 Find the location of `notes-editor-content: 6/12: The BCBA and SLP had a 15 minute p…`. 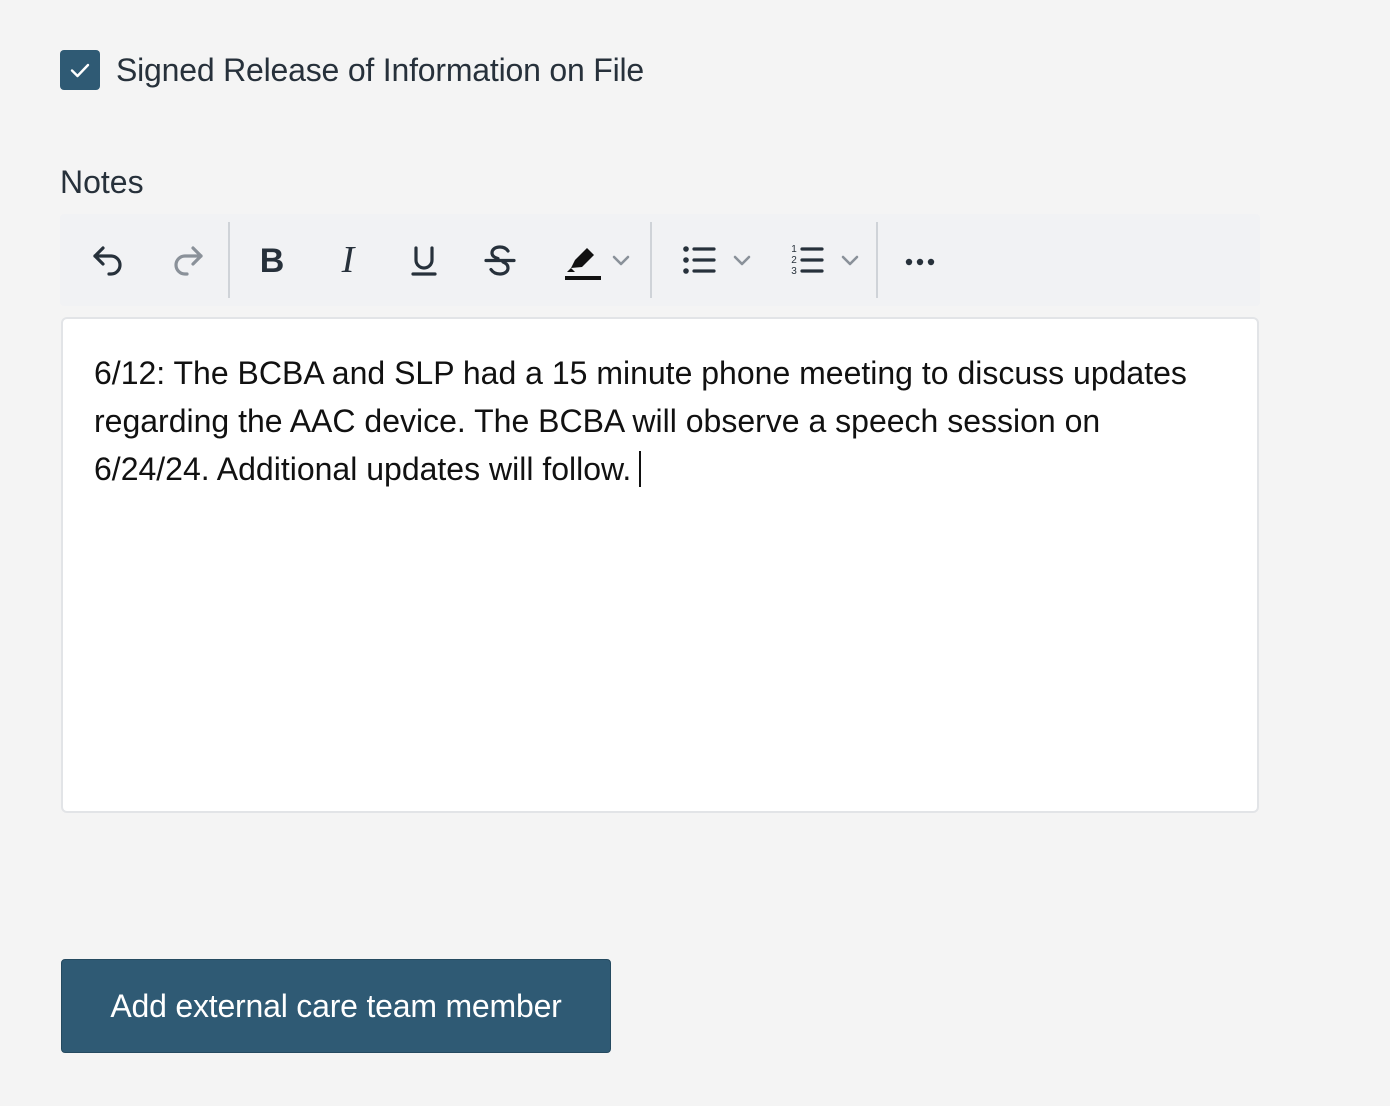

notes-editor-content: 6/12: The BCBA and SLP had a 15 minute p… is located at coordinates (659, 421).